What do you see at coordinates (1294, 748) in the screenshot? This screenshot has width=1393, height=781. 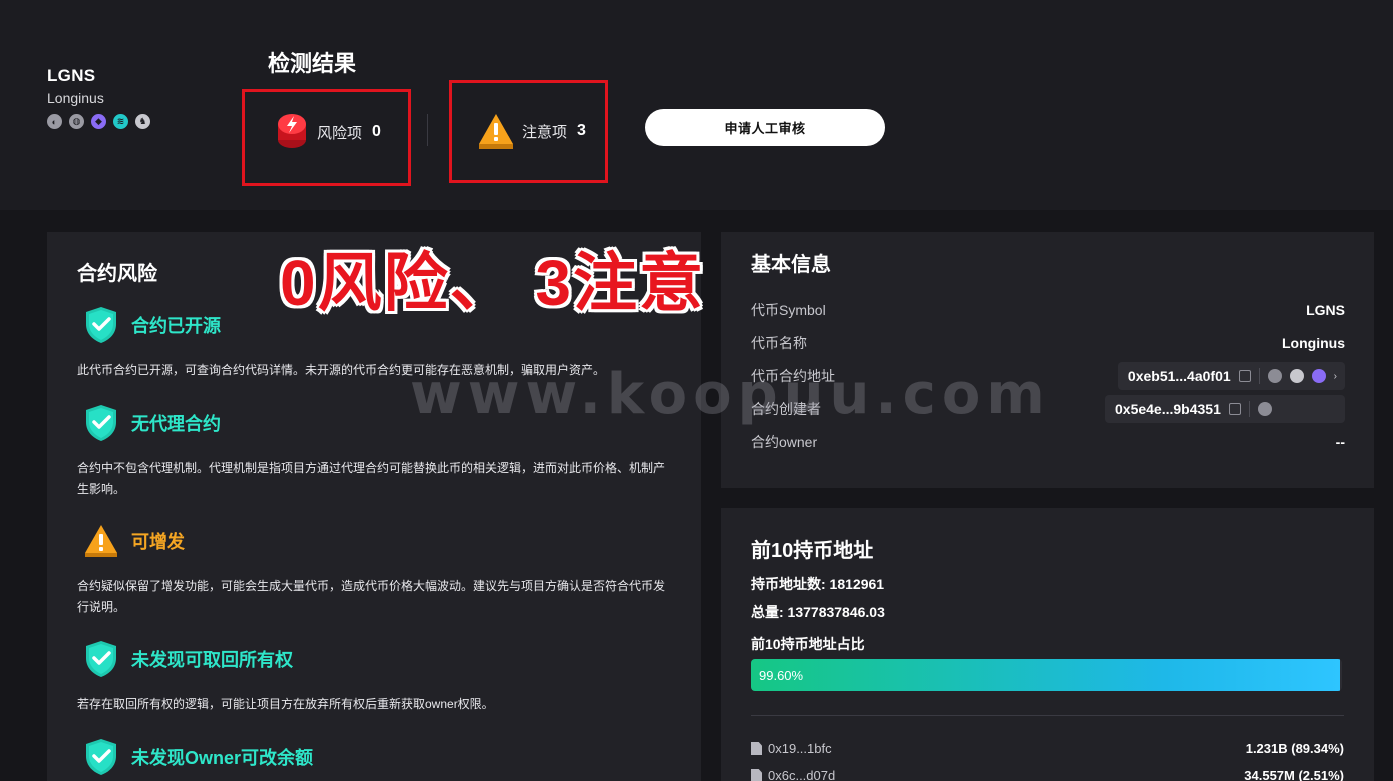 I see `holder-amount: 1.231B (89.34%)` at bounding box center [1294, 748].